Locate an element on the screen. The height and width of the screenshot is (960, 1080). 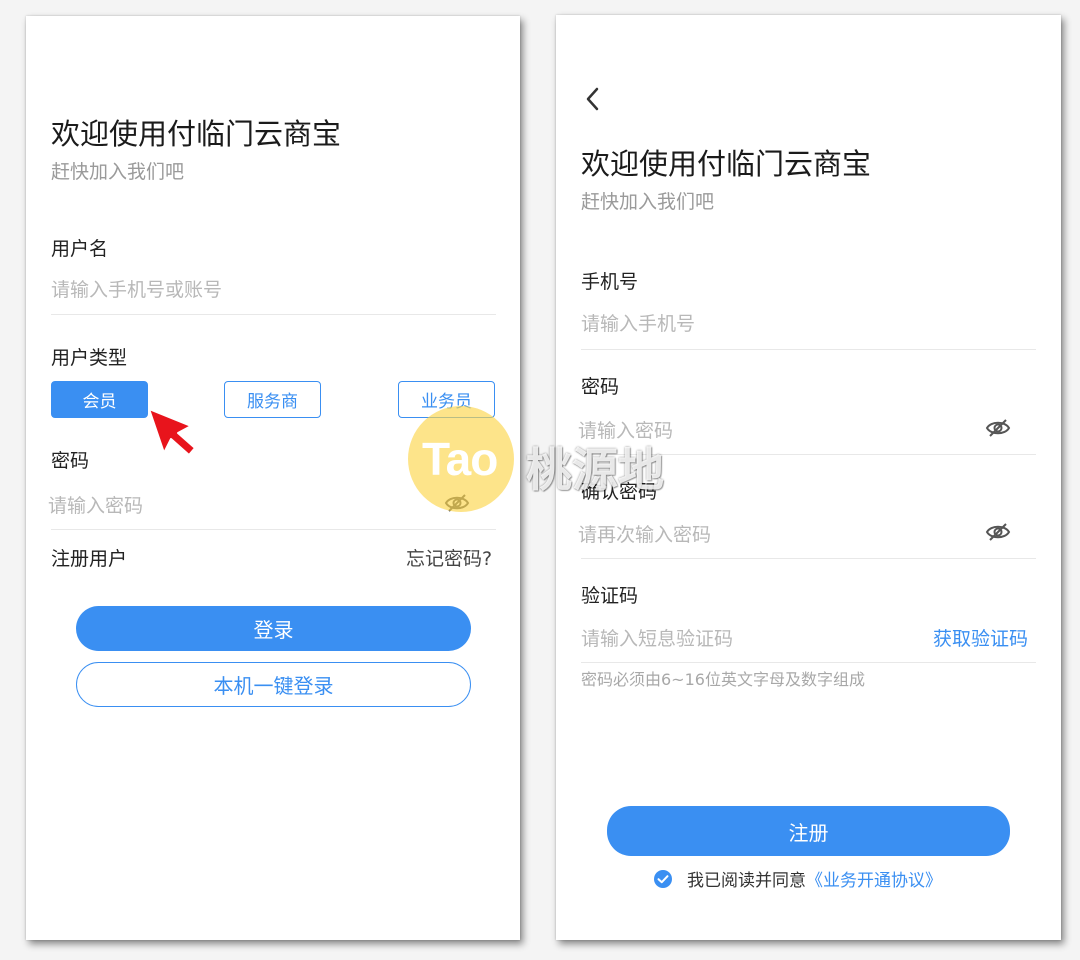
login-button: 登录 is located at coordinates (273, 628).